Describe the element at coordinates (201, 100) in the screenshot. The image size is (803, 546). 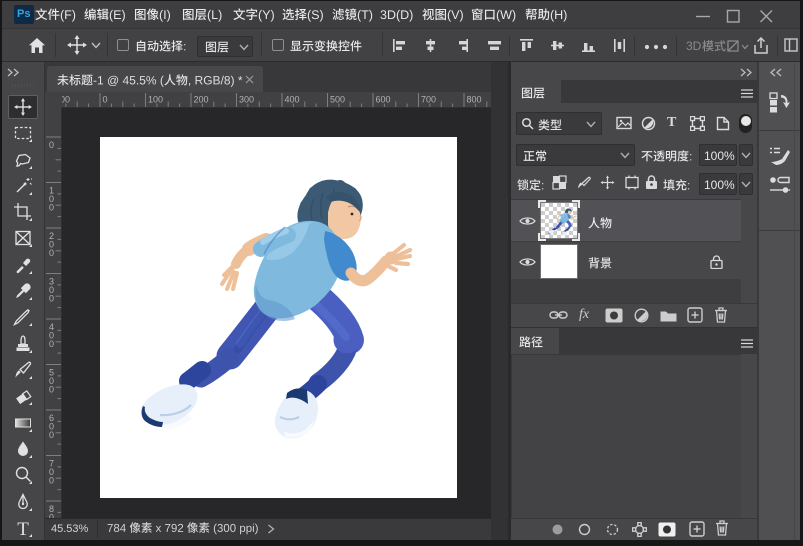
I see `svg-text: 200` at that location.